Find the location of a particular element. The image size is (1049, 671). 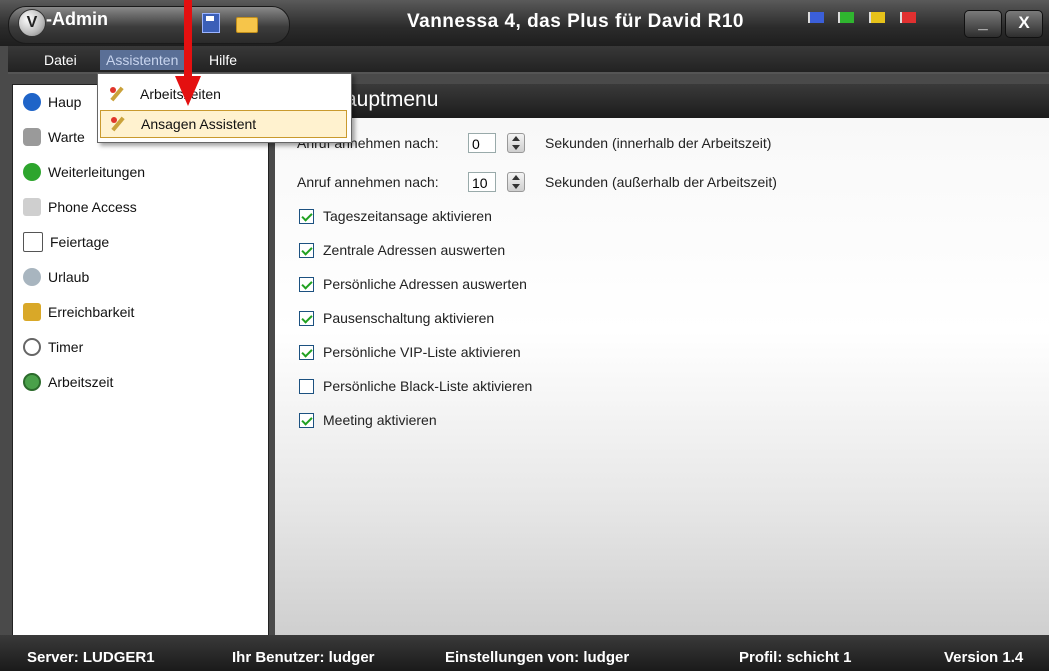

sidebar-item-arbeitszeit: Arbeitszeit is located at coordinates (68, 382).